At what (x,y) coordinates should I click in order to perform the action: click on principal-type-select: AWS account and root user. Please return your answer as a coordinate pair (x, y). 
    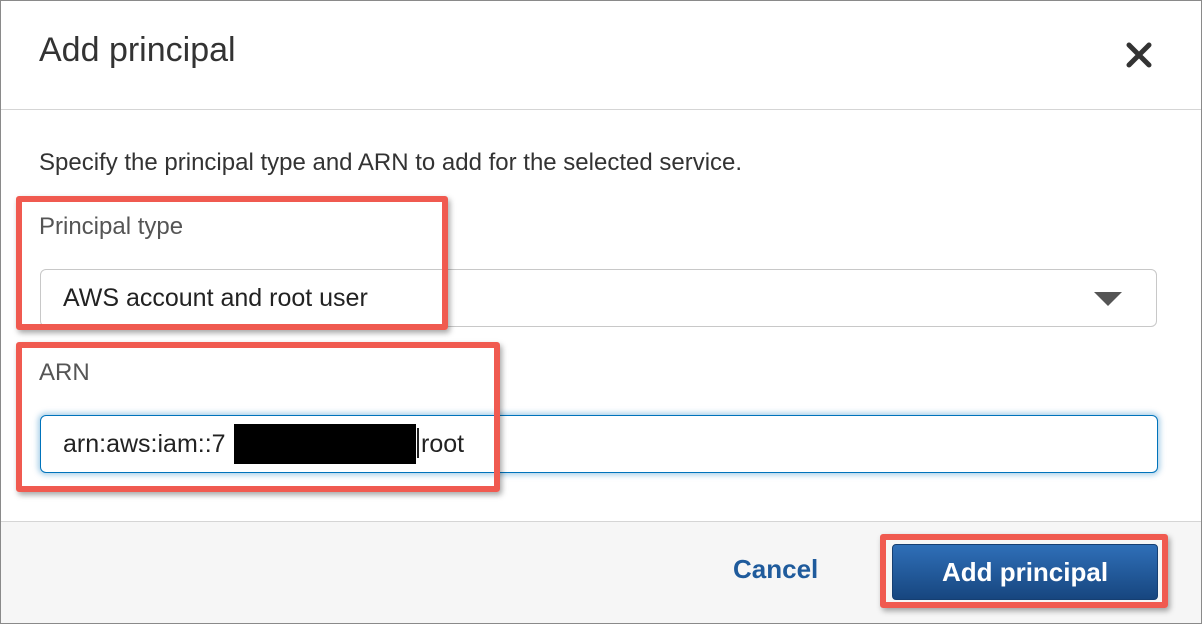
    Looking at the image, I should click on (598, 298).